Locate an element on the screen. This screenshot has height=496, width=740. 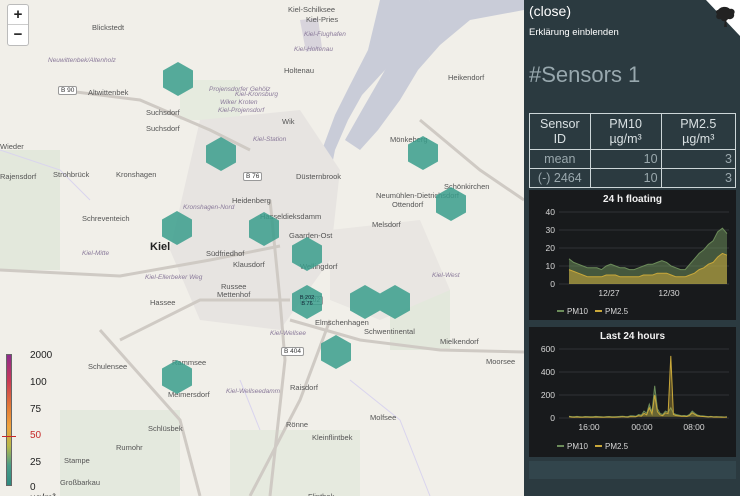
place-label: Kronshagen-Nord is located at coordinates (209, 207).